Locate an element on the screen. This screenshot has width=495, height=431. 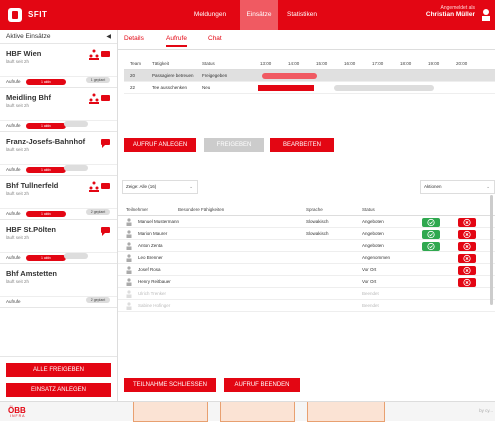
edit-button: BEARBEITEN is located at coordinates (302, 145).